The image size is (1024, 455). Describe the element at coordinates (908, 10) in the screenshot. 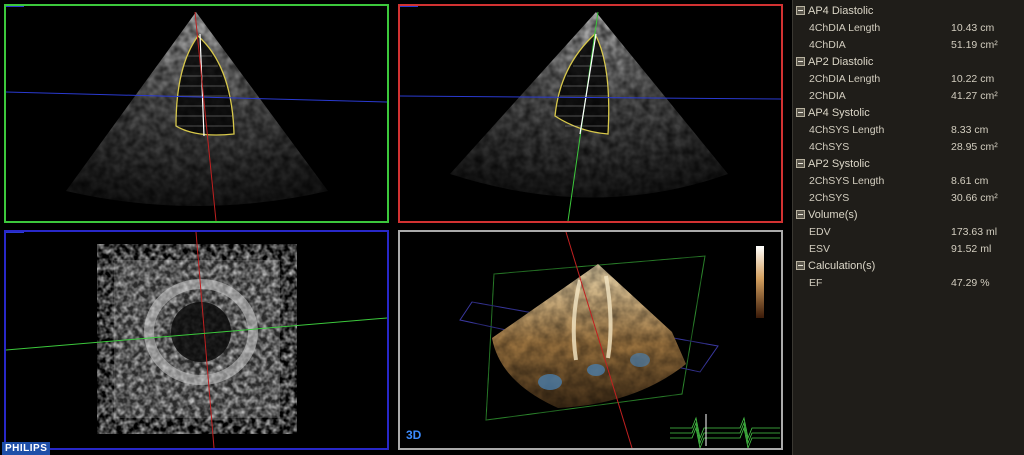

I see `measurement-section-header: AP4 Diastolic` at that location.